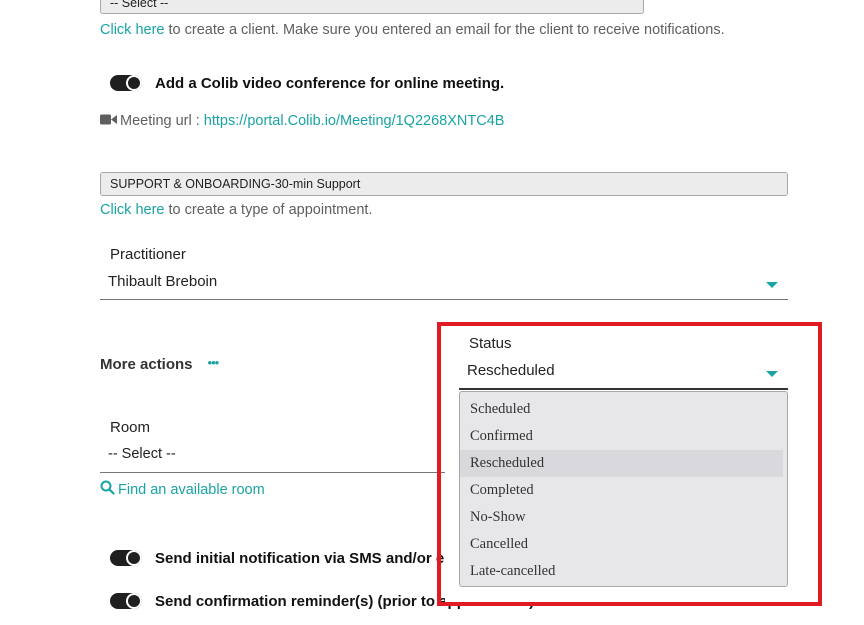 The height and width of the screenshot is (625, 864). What do you see at coordinates (280, 472) in the screenshot?
I see `room-underline` at bounding box center [280, 472].